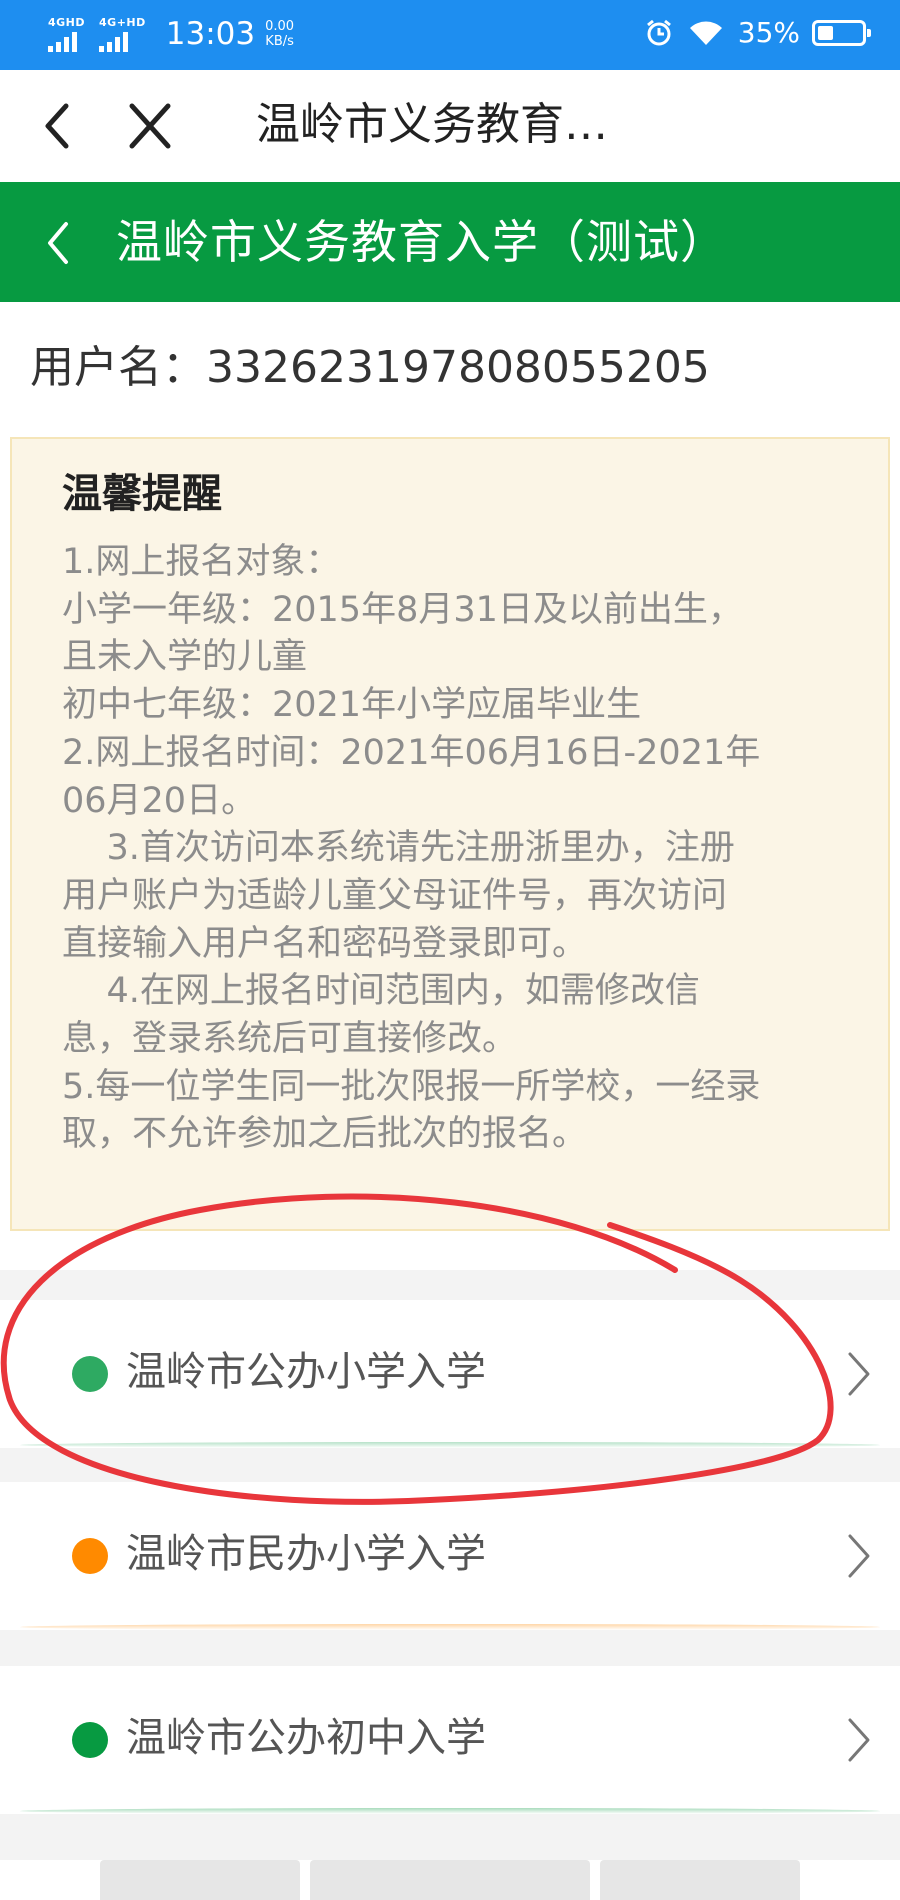 Image resolution: width=900 pixels, height=1900 pixels. I want to click on clock: 13:03, so click(210, 34).